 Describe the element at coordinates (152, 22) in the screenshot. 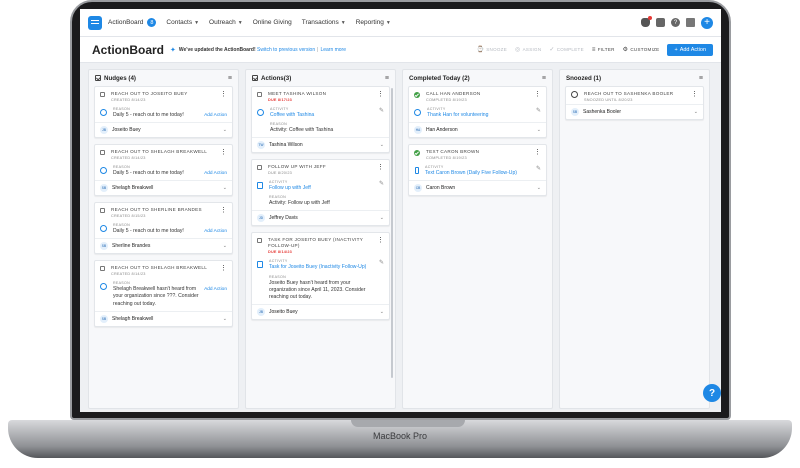

I see `notification-badge: 8` at that location.